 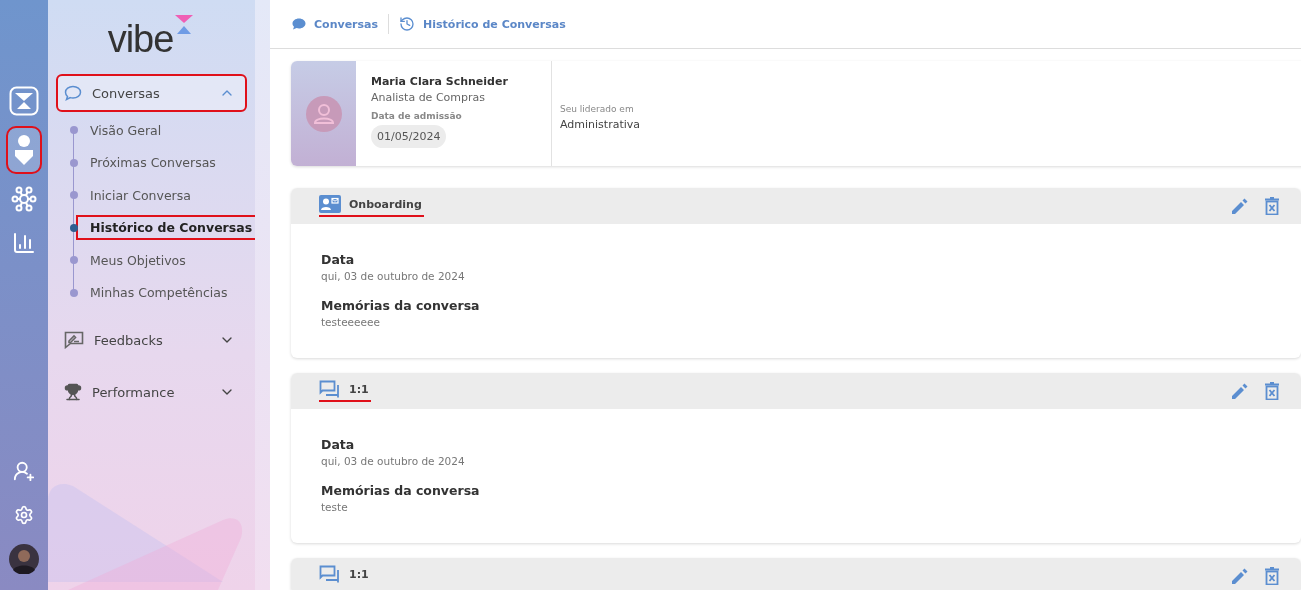 I want to click on trophy-icon, so click(x=73, y=392).